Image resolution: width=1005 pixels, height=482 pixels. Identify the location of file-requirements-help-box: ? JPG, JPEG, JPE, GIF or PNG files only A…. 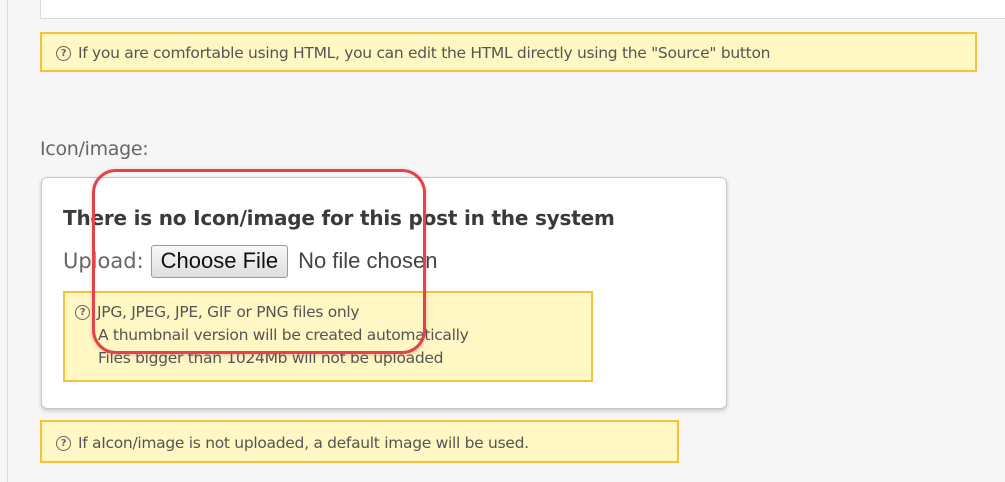
(328, 336).